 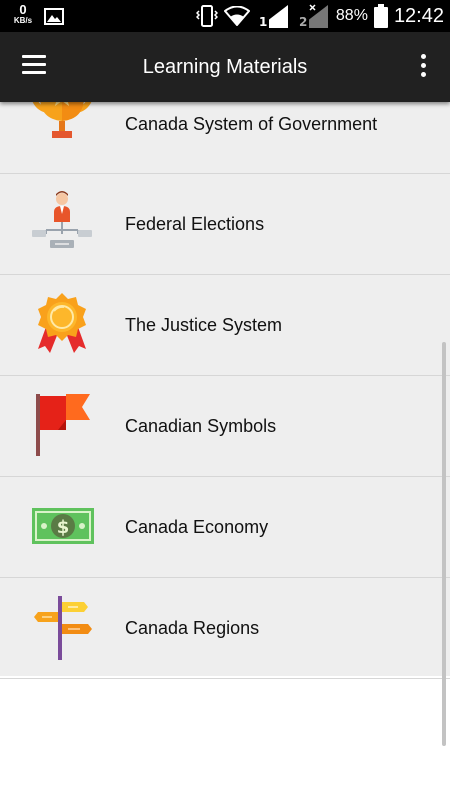 I want to click on status-bar: 0 KB/s 1 2 88% 12:42, so click(x=225, y=16).